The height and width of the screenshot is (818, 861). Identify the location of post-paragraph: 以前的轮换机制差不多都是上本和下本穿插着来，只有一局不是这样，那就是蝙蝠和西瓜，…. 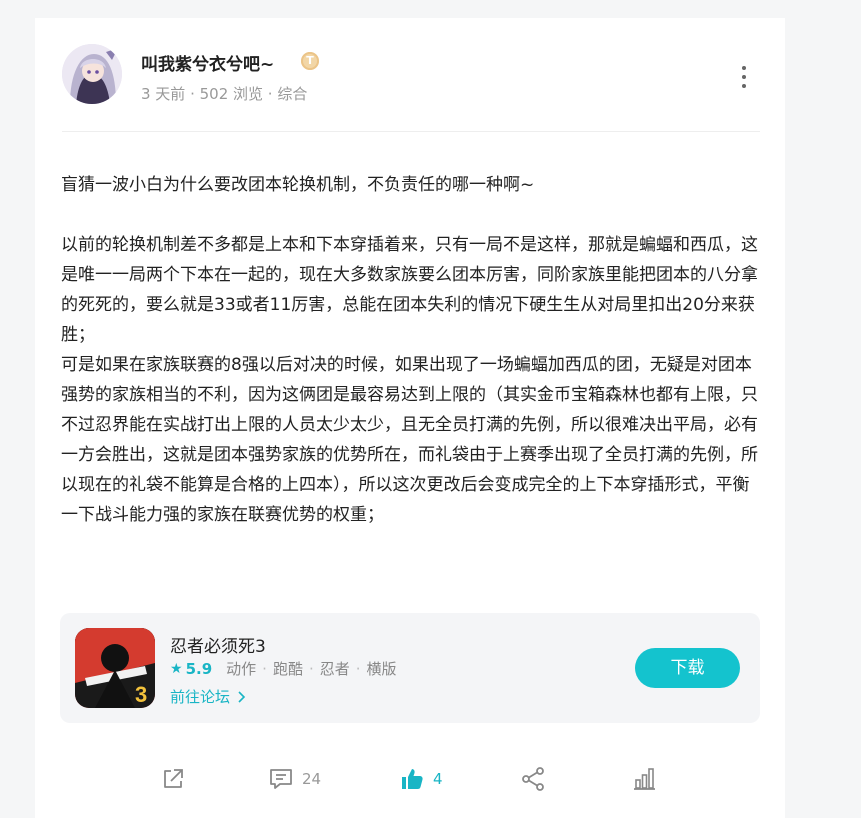
(409, 290).